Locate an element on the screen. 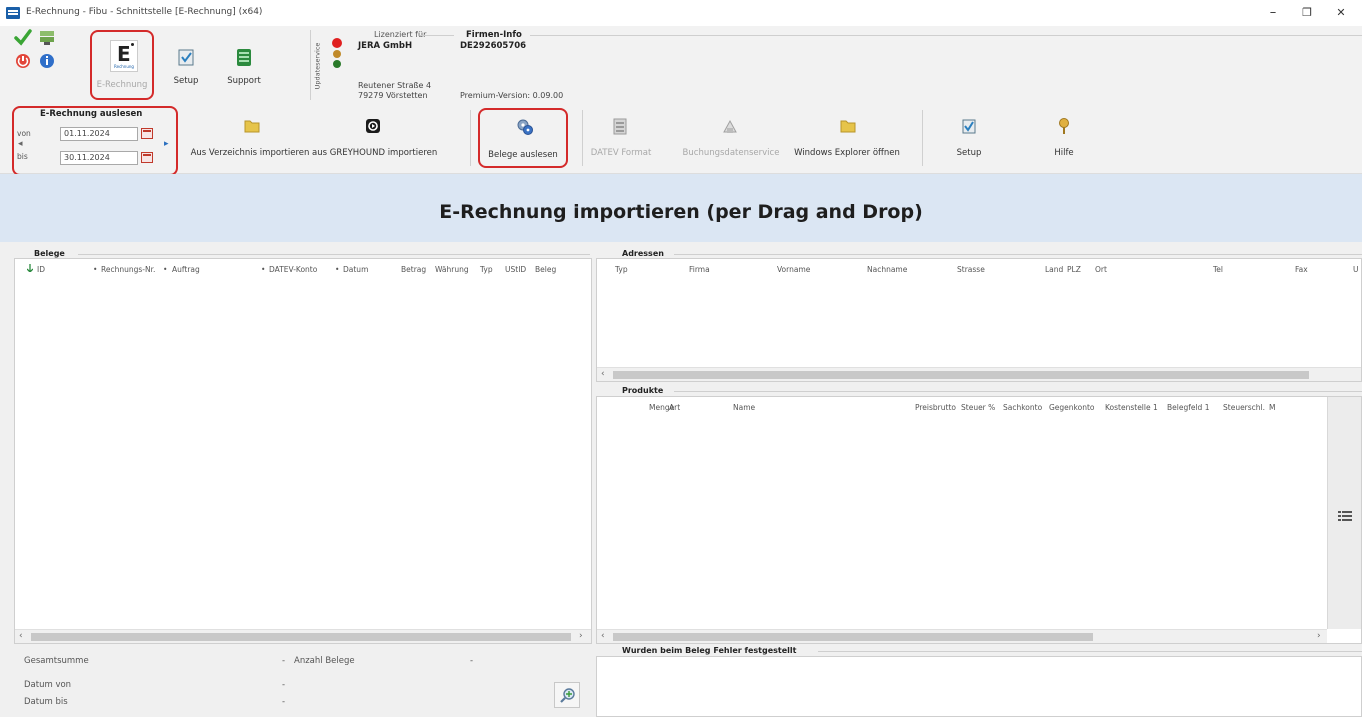 The height and width of the screenshot is (717, 1362). col-belegfeld: Belegfeld 1 is located at coordinates (1188, 407).